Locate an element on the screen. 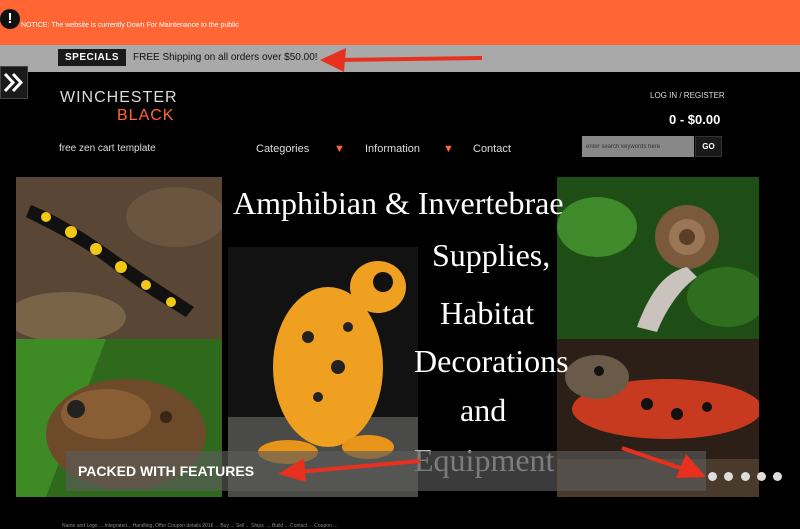 Image resolution: width=800 pixels, height=529 pixels. nav-contact: Contact is located at coordinates (492, 149).